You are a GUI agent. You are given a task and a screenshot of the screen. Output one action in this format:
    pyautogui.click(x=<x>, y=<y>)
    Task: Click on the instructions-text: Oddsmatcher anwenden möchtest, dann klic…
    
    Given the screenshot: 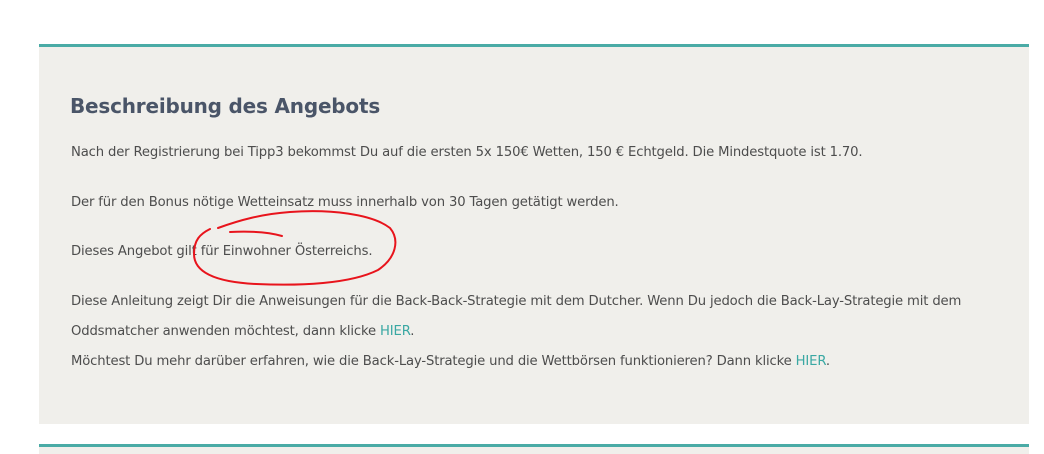 What is the action you would take?
    pyautogui.click(x=225, y=331)
    